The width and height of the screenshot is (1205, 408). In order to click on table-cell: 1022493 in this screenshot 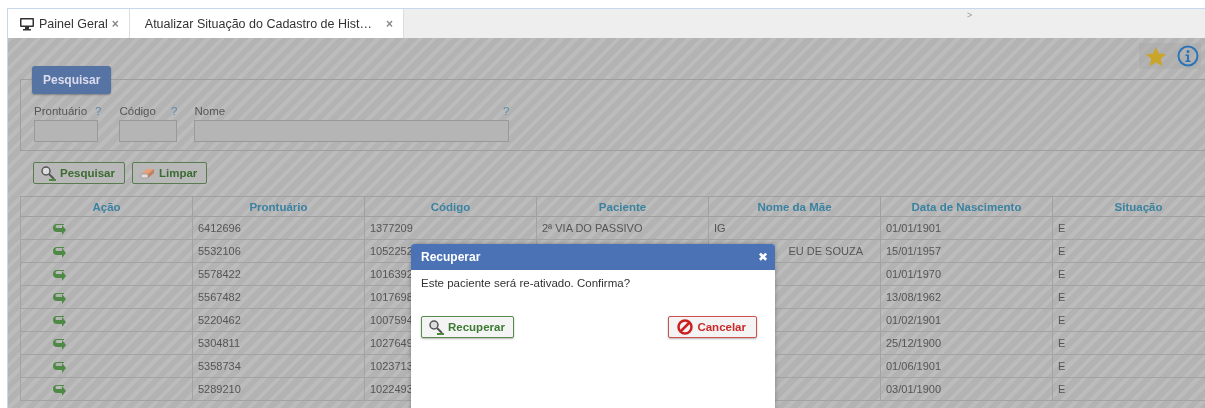, I will do `click(391, 389)`.